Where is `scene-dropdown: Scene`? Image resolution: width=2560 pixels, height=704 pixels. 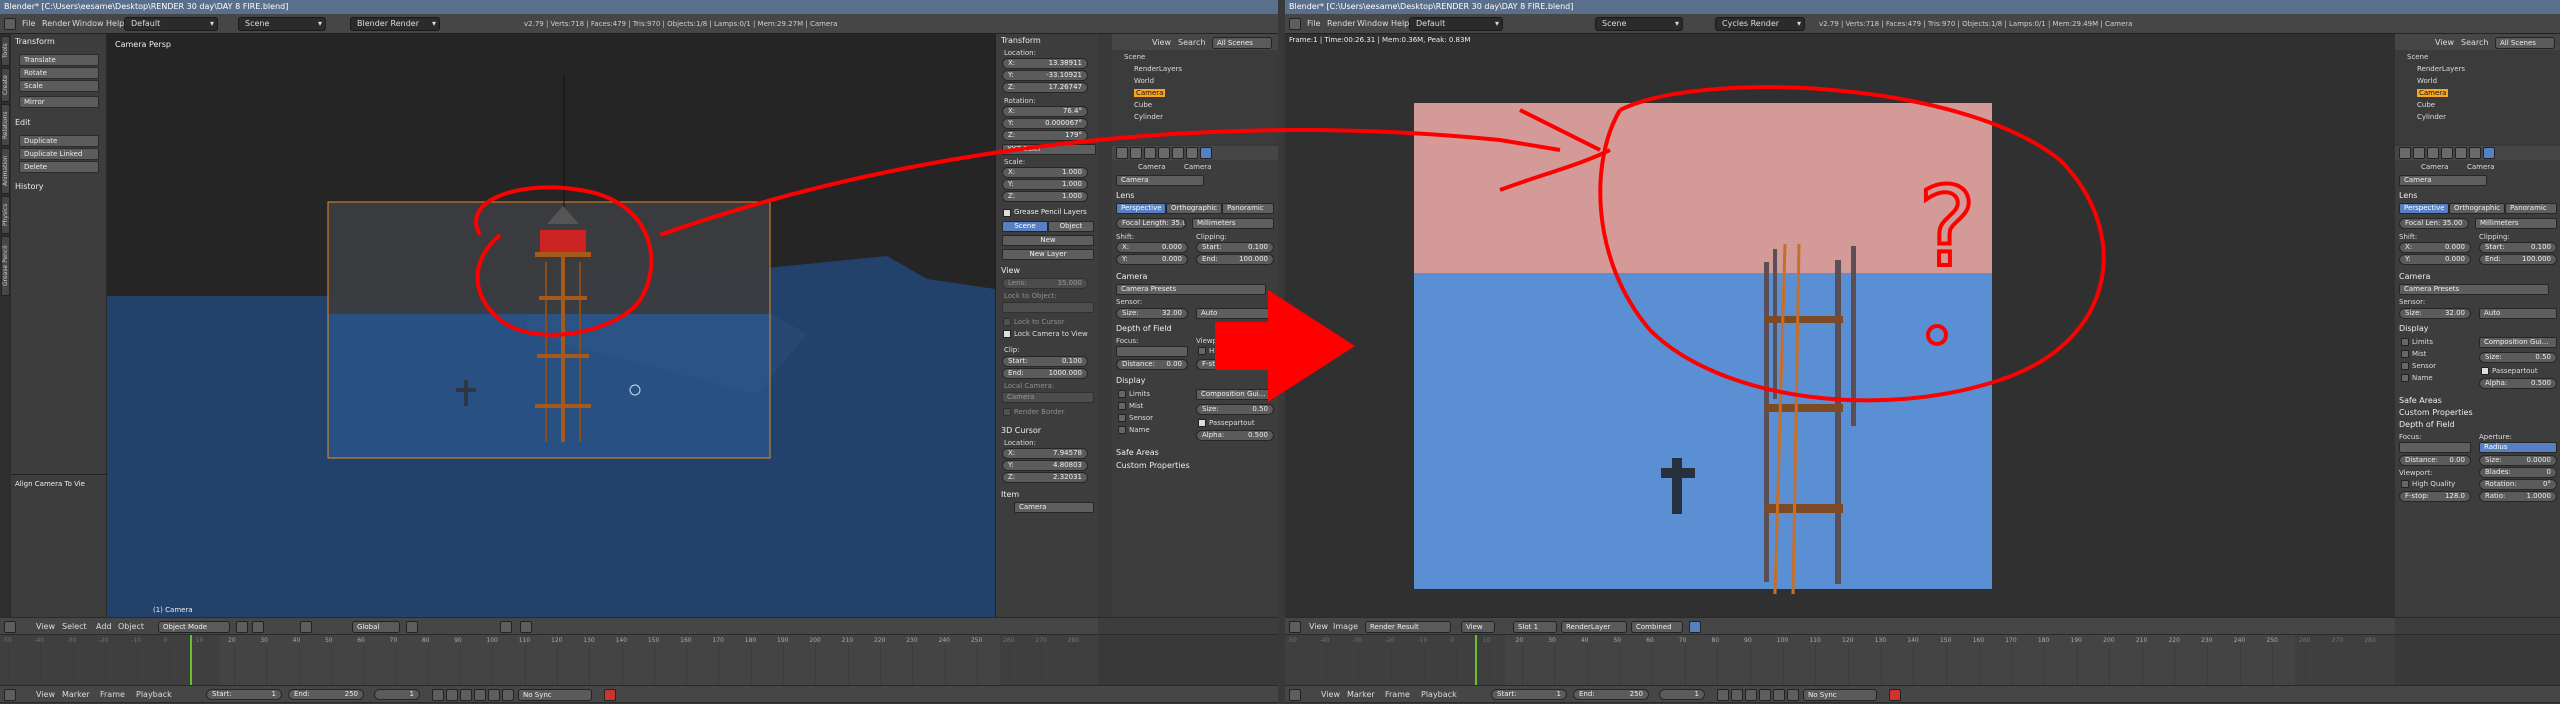
scene-dropdown: Scene is located at coordinates (1639, 24).